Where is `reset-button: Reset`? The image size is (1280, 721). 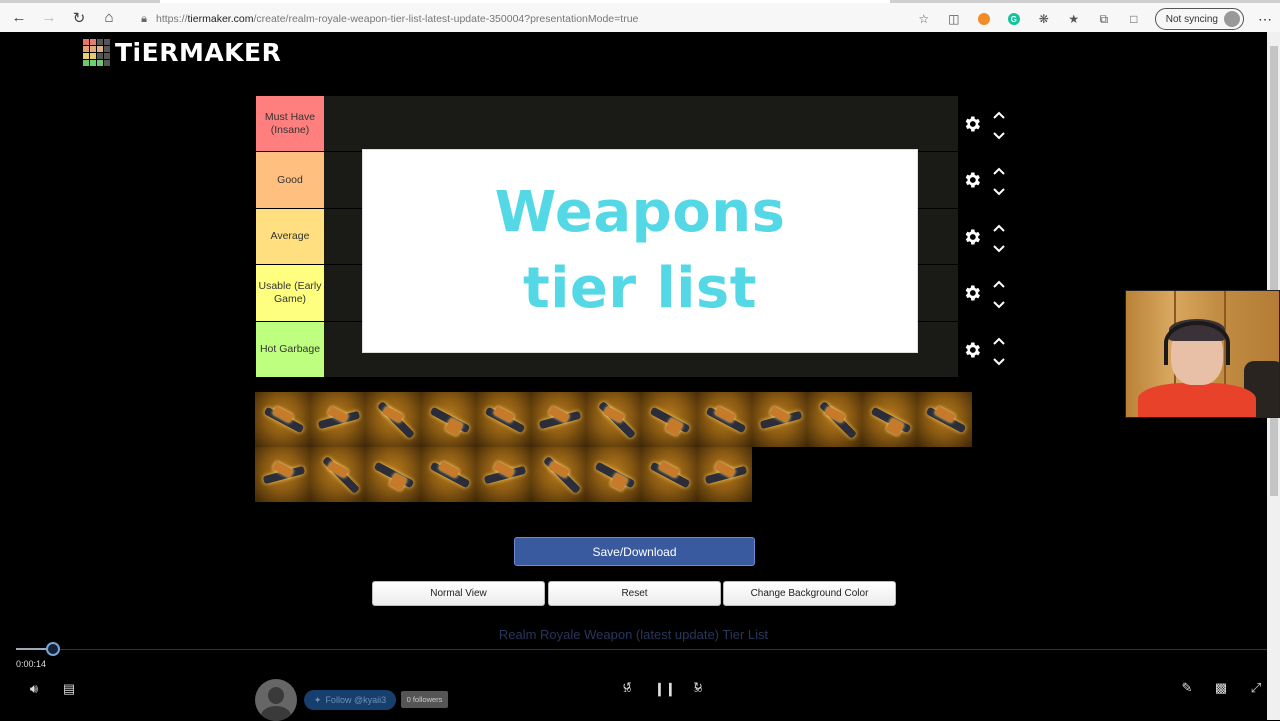
reset-button: Reset is located at coordinates (634, 593).